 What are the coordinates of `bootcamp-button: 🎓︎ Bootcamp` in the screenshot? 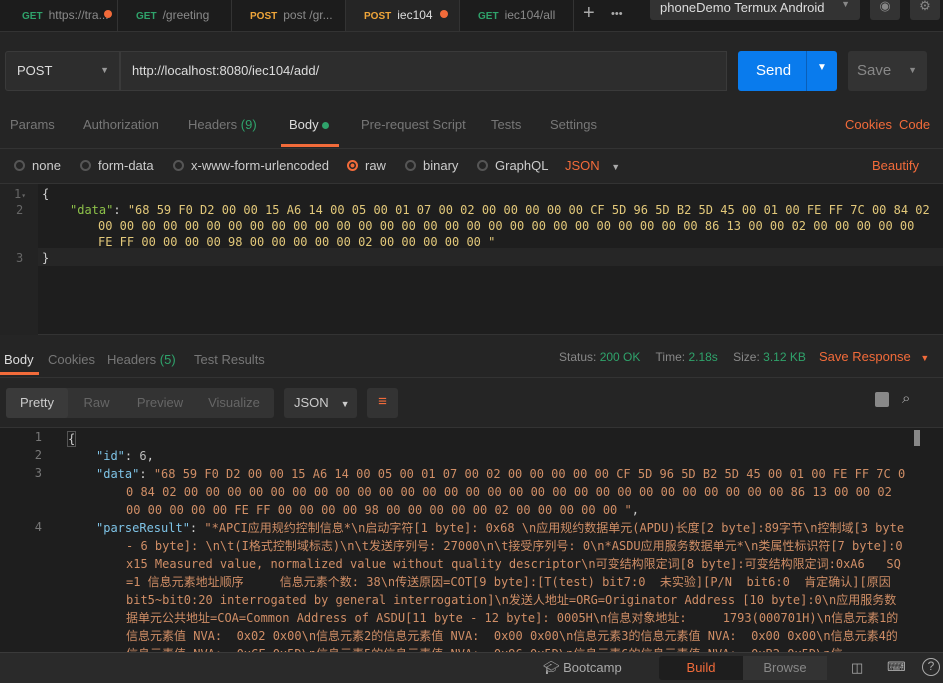 It's located at (582, 668).